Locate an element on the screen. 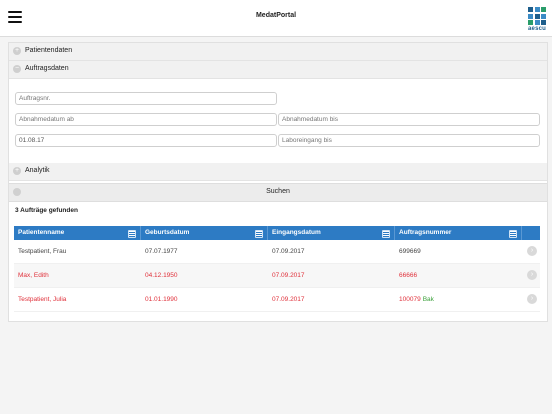 Image resolution: width=552 pixels, height=414 pixels. cell-birth-date: 01.01.1990 is located at coordinates (161, 299).